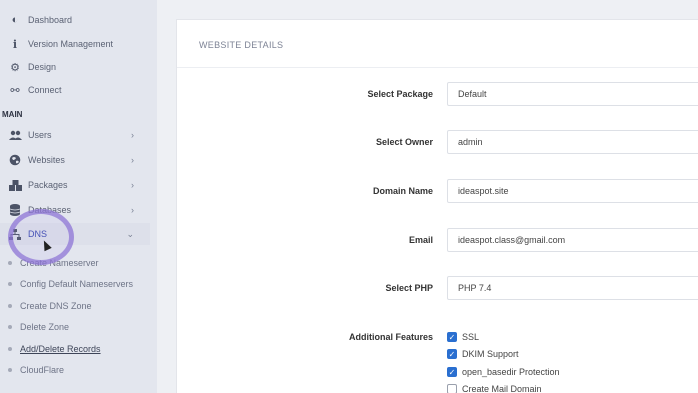 Image resolution: width=698 pixels, height=393 pixels. What do you see at coordinates (15, 90) in the screenshot?
I see `link-icon: ⚯` at bounding box center [15, 90].